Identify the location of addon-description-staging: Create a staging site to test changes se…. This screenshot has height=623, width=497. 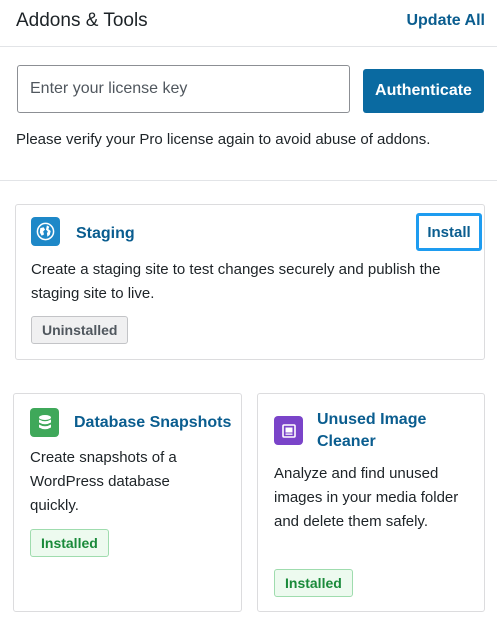
(236, 281).